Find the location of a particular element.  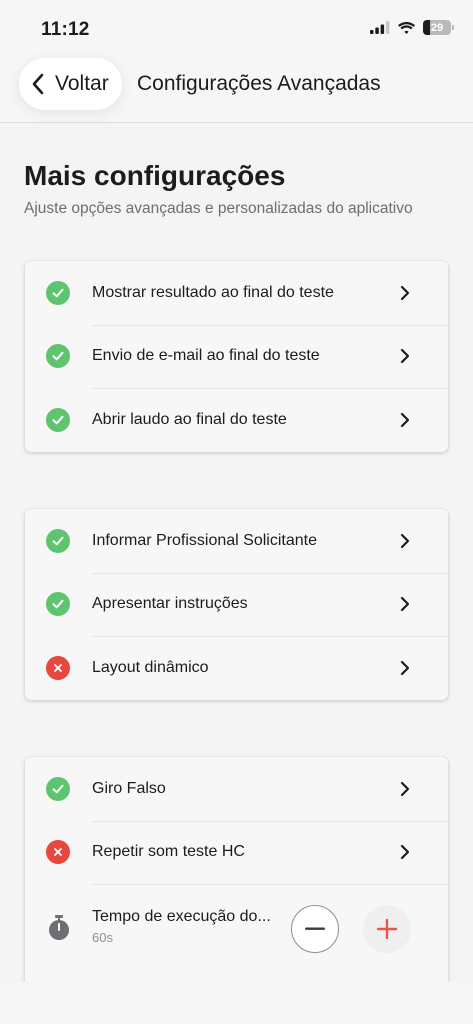

setting-row-send-email: Envio de e-mail ao final do teste is located at coordinates (236, 356).